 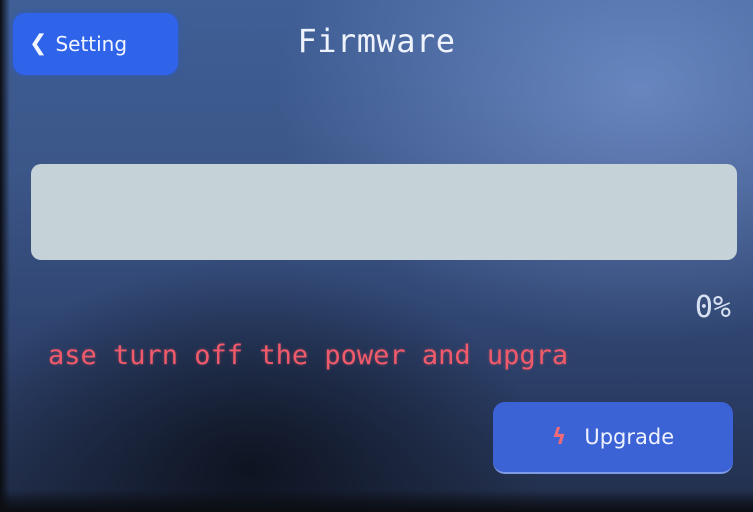 What do you see at coordinates (629, 437) in the screenshot?
I see `upgrade-button-label: Upgrade` at bounding box center [629, 437].